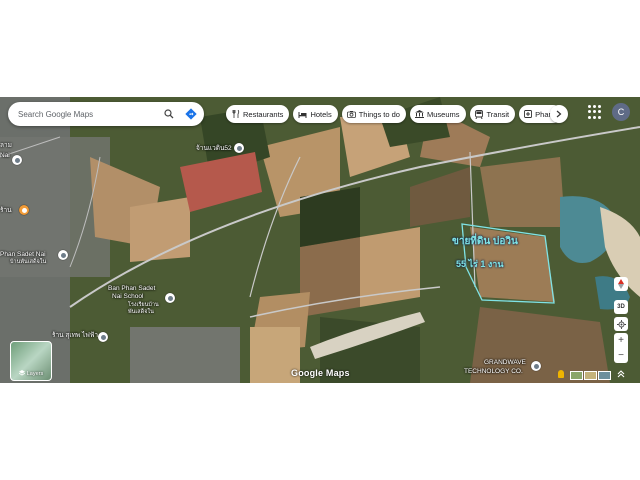 Image resolution: width=640 pixels, height=480 pixels. I want to click on land-area-label: 55 ไร่ 1 งาน, so click(480, 264).